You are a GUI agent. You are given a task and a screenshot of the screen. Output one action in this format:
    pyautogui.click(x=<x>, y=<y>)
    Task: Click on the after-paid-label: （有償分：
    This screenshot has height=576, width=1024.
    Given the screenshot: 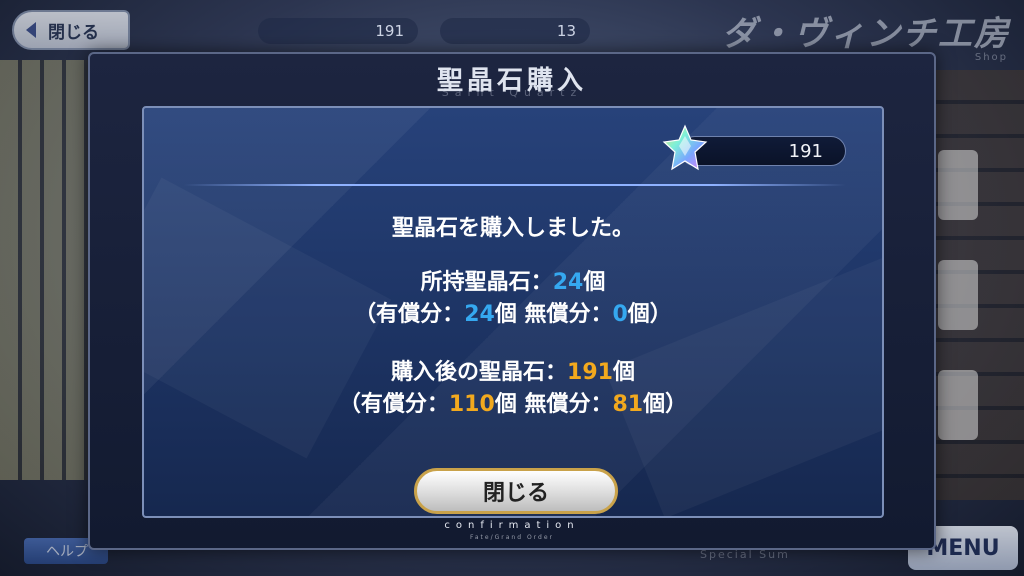 What is the action you would take?
    pyautogui.click(x=393, y=404)
    